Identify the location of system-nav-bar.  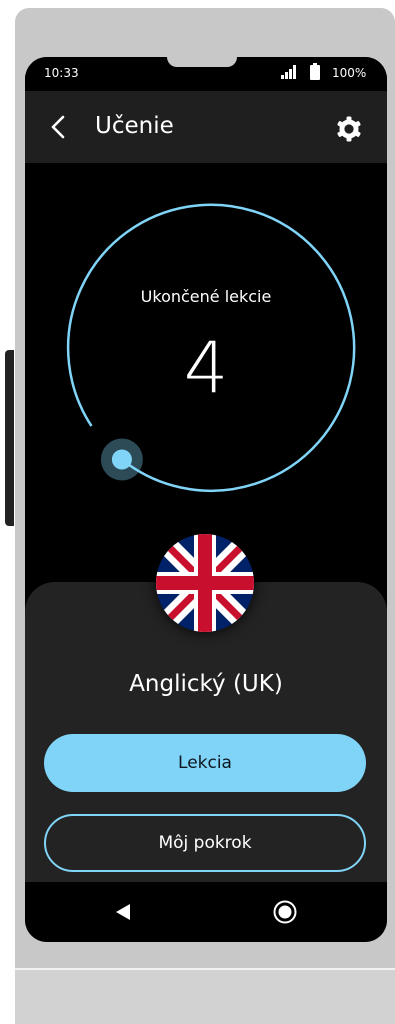
(206, 912).